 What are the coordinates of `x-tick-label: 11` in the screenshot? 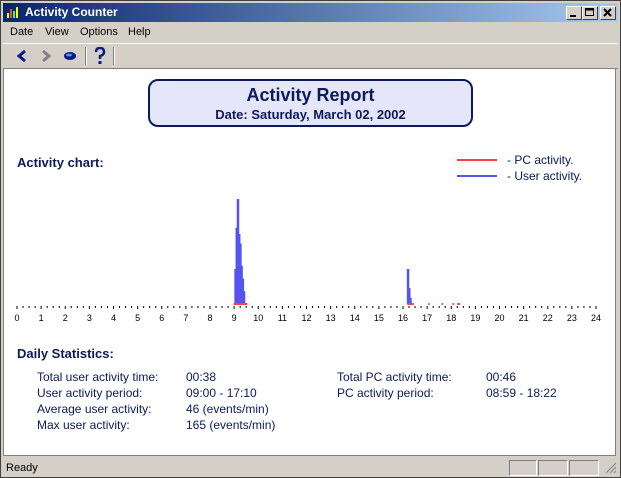 It's located at (282, 318).